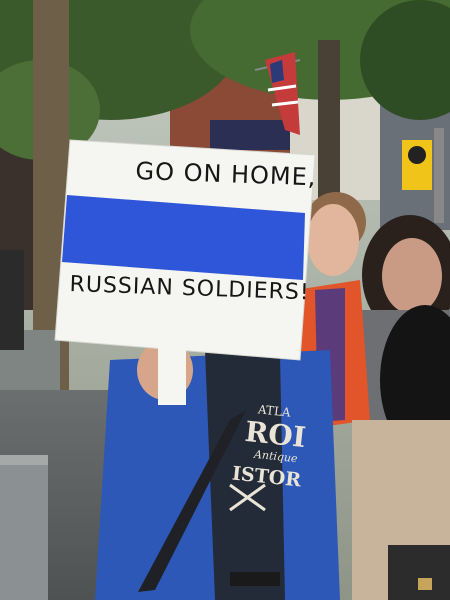 The image size is (450, 600). What do you see at coordinates (275, 434) in the screenshot?
I see `shirt-text-2: ROI` at bounding box center [275, 434].